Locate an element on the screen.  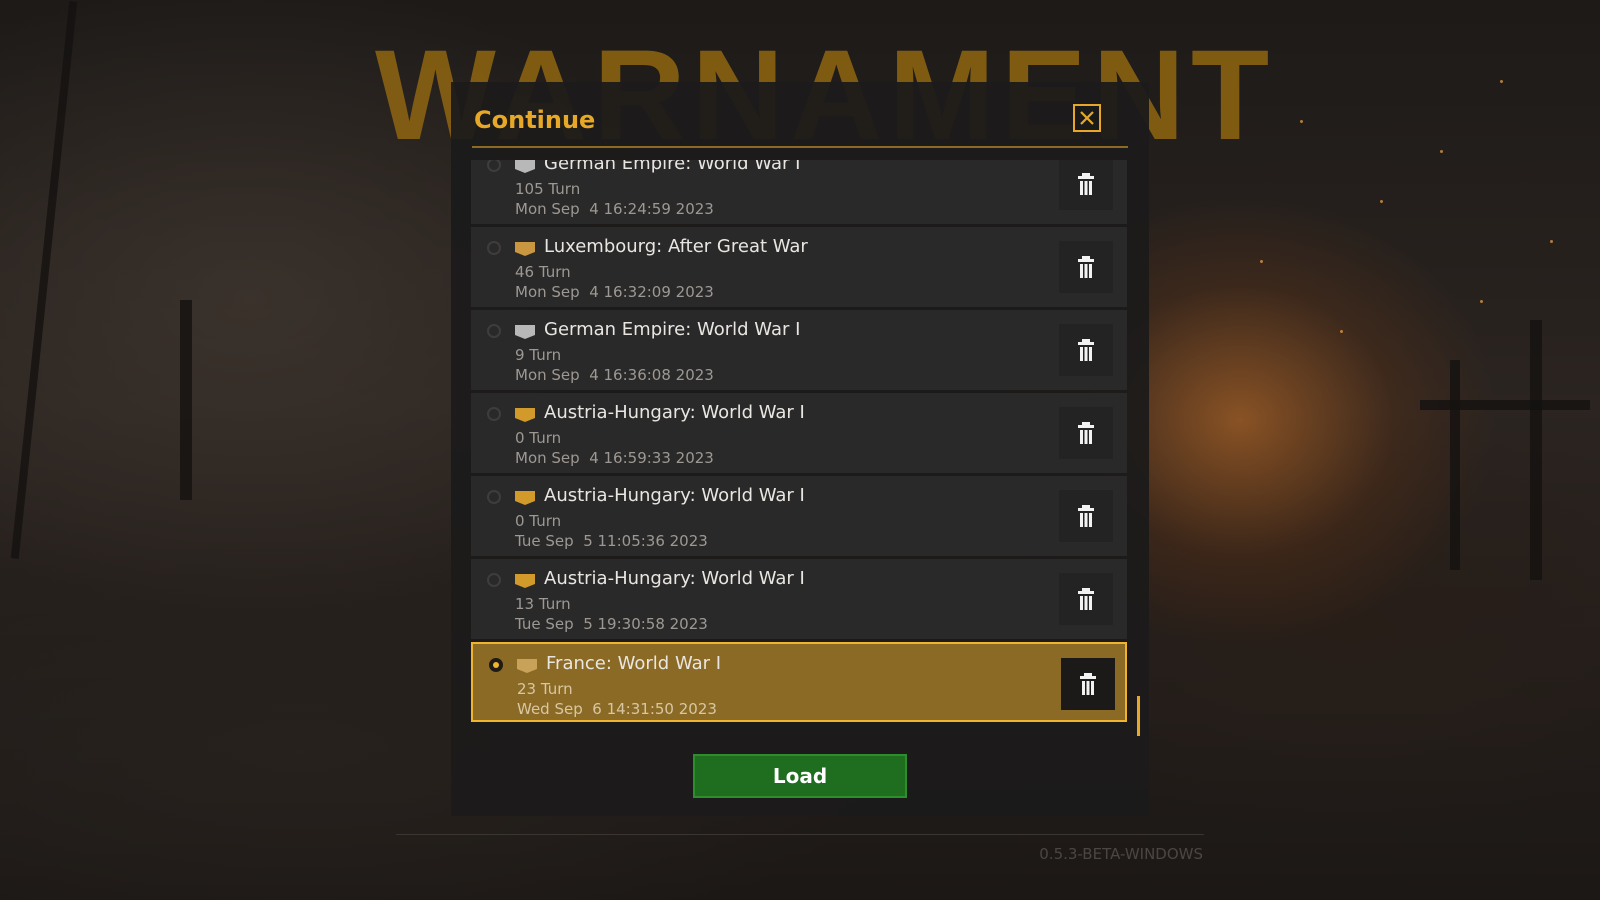
save-date: Tue Sep 5 19:30:58 2023 is located at coordinates (611, 624).